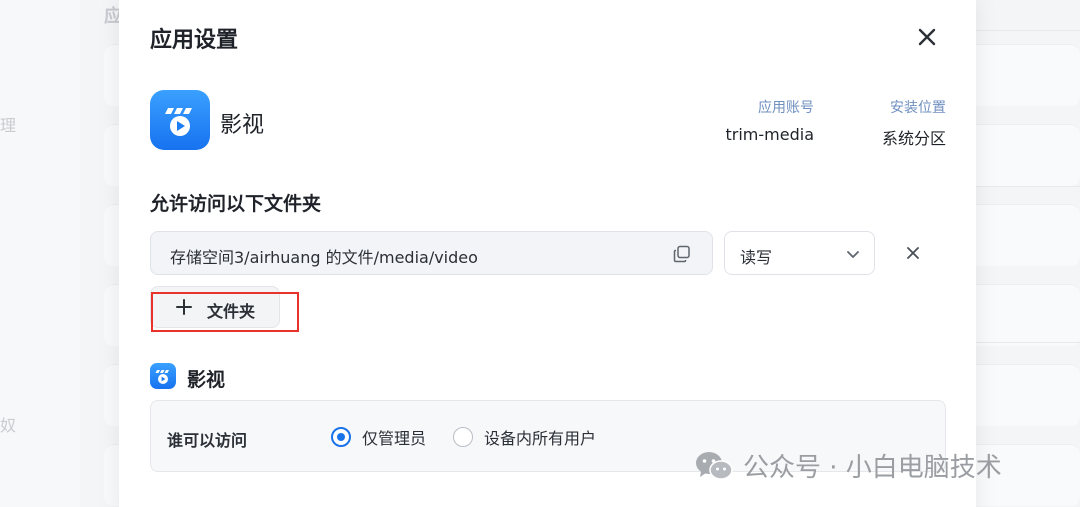  Describe the element at coordinates (180, 120) in the screenshot. I see `app-logo-icon` at that location.